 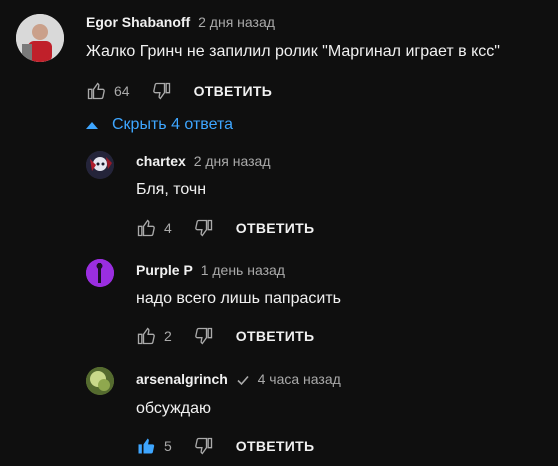 I want to click on reply-author: chartex, so click(x=161, y=161).